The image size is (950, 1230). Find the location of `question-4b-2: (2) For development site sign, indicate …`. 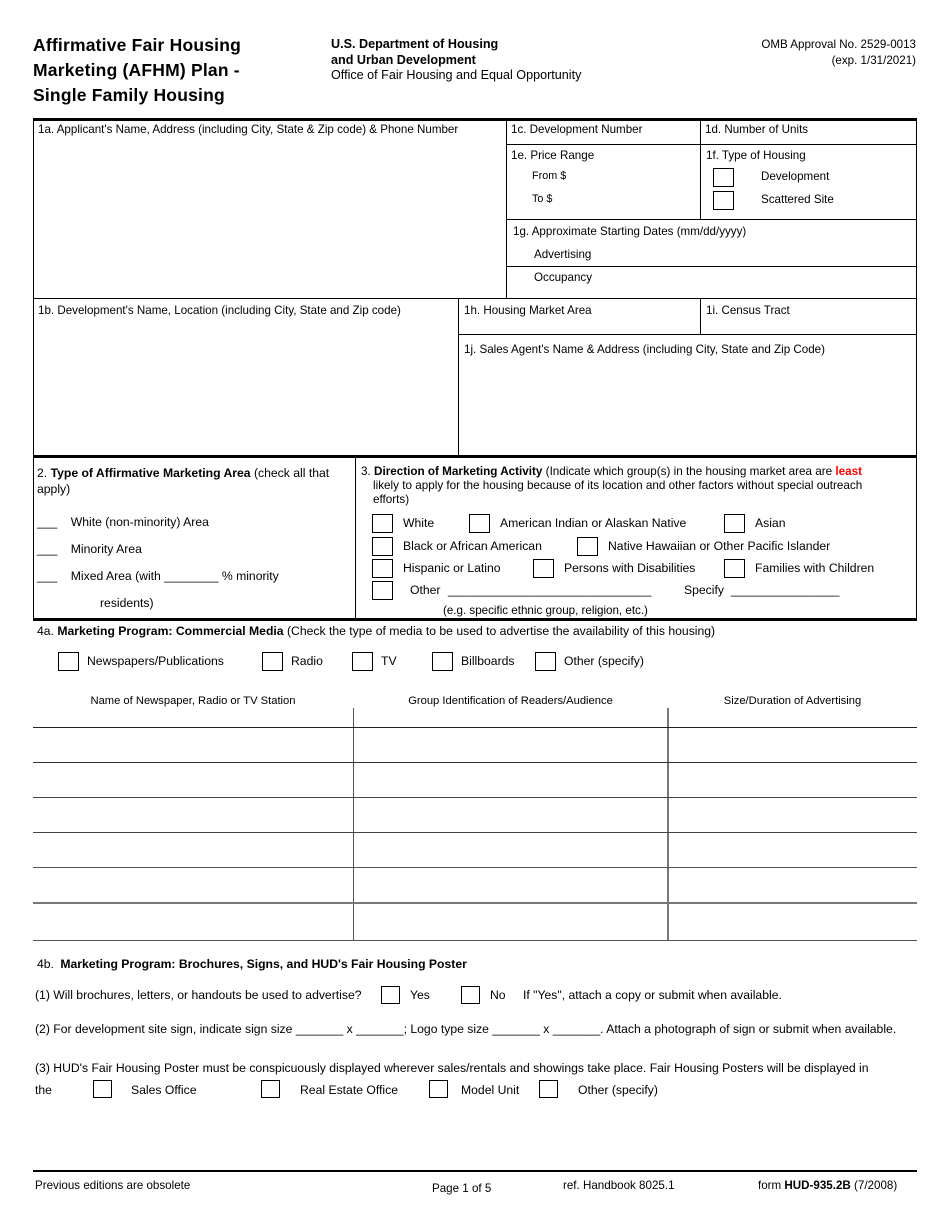

question-4b-2: (2) For development site sign, indicate … is located at coordinates (465, 1029).